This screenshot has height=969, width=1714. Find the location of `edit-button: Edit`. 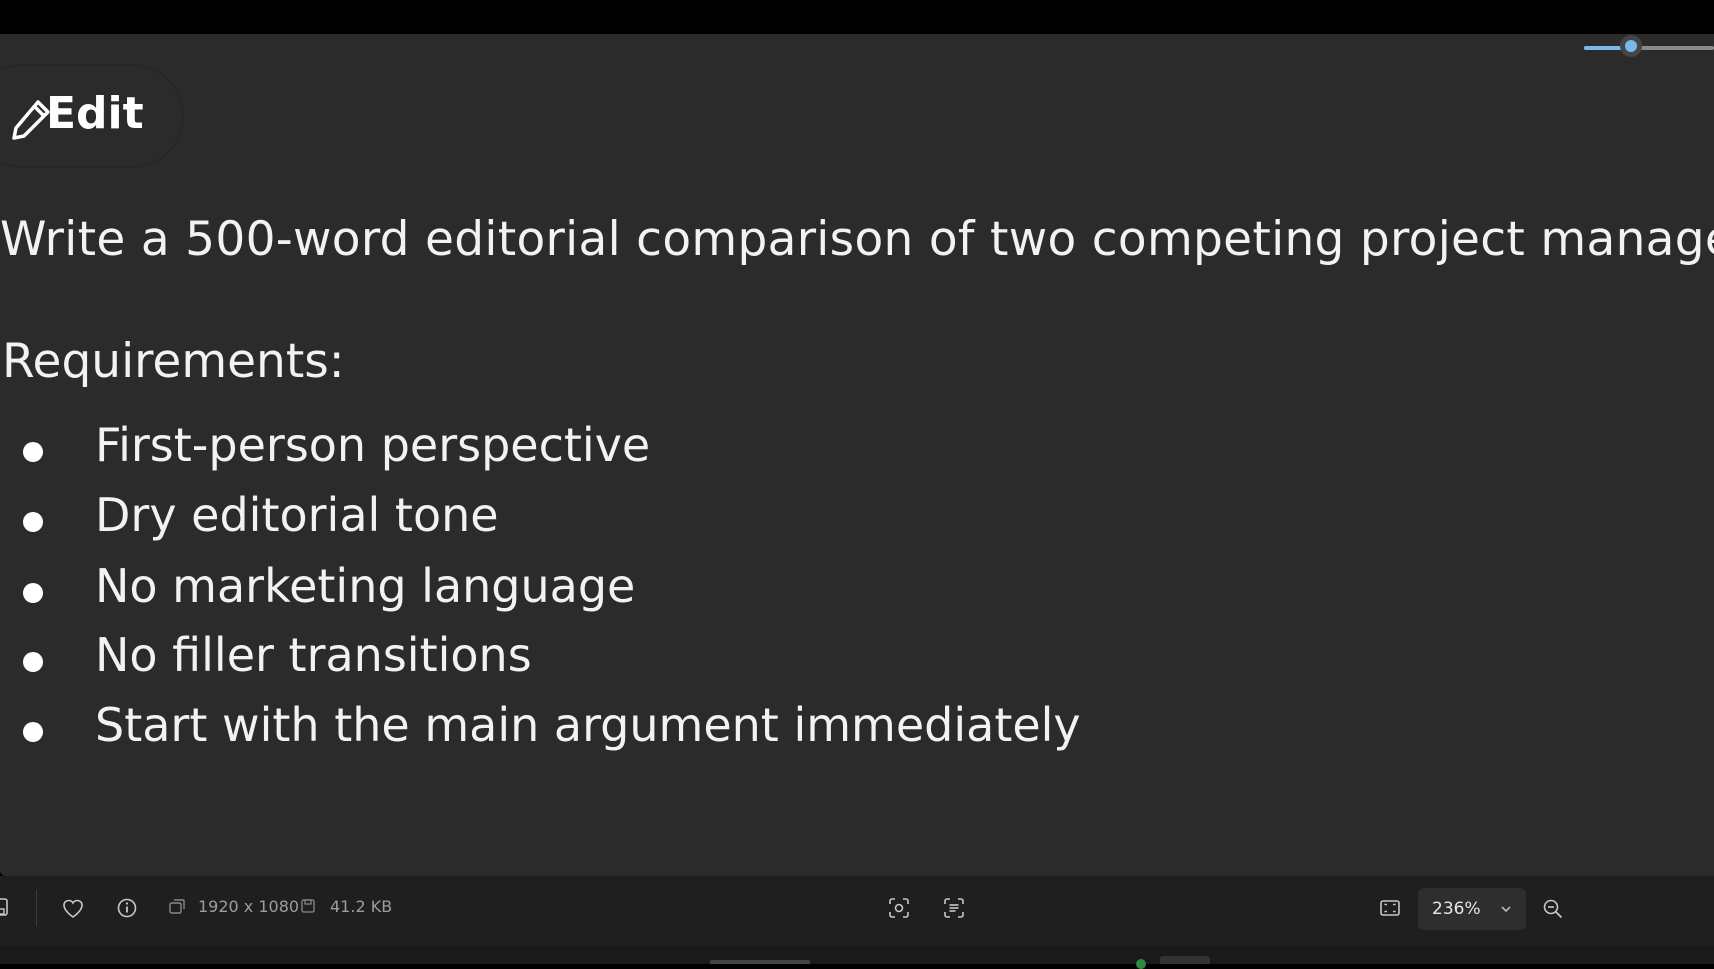

edit-button: Edit is located at coordinates (92, 116).